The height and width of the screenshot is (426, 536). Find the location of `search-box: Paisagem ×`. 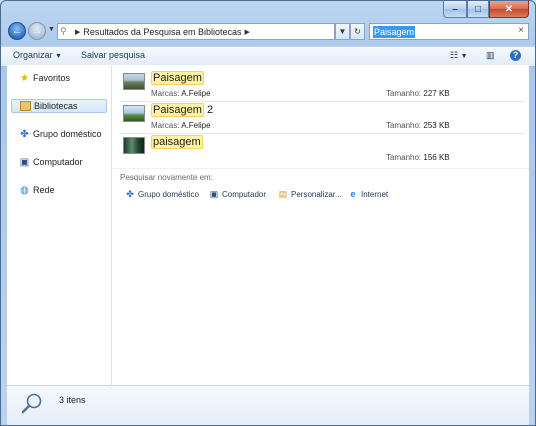

search-box: Paisagem × is located at coordinates (449, 31).